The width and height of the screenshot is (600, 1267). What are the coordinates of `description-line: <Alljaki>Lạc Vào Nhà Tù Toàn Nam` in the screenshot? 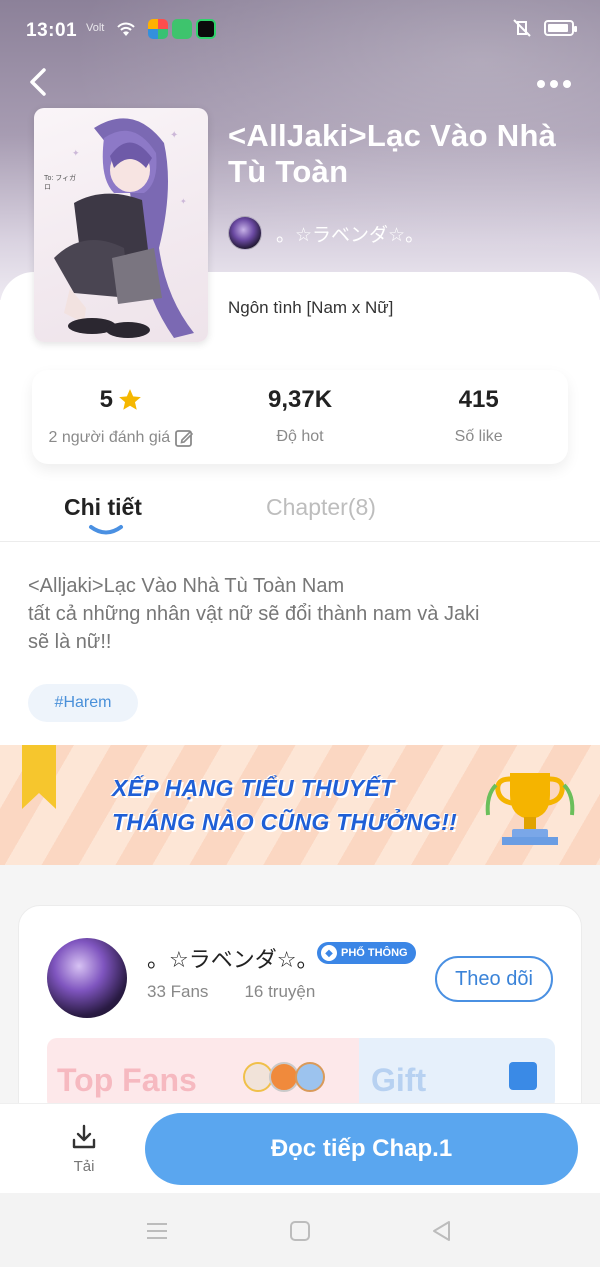 It's located at (186, 586).